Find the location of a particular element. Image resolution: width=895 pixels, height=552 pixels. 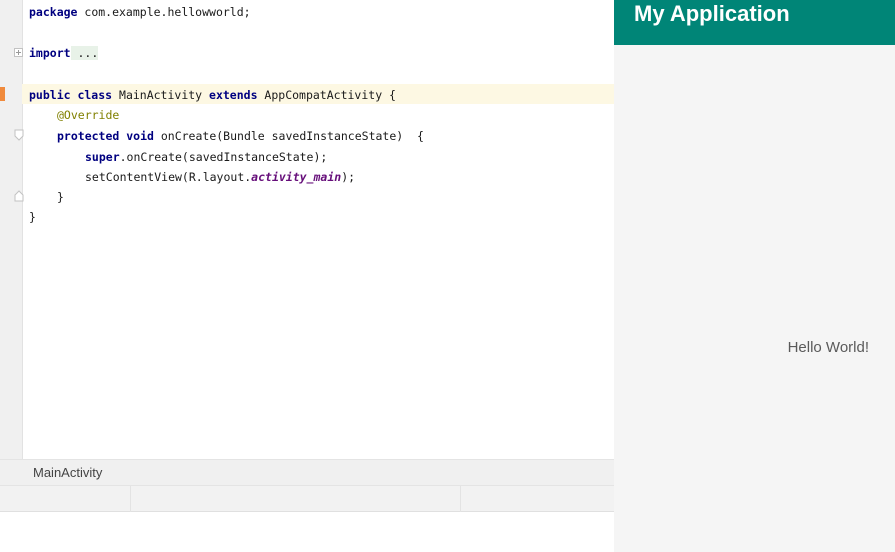

package-name: com.example.hellowworld; is located at coordinates (164, 12).